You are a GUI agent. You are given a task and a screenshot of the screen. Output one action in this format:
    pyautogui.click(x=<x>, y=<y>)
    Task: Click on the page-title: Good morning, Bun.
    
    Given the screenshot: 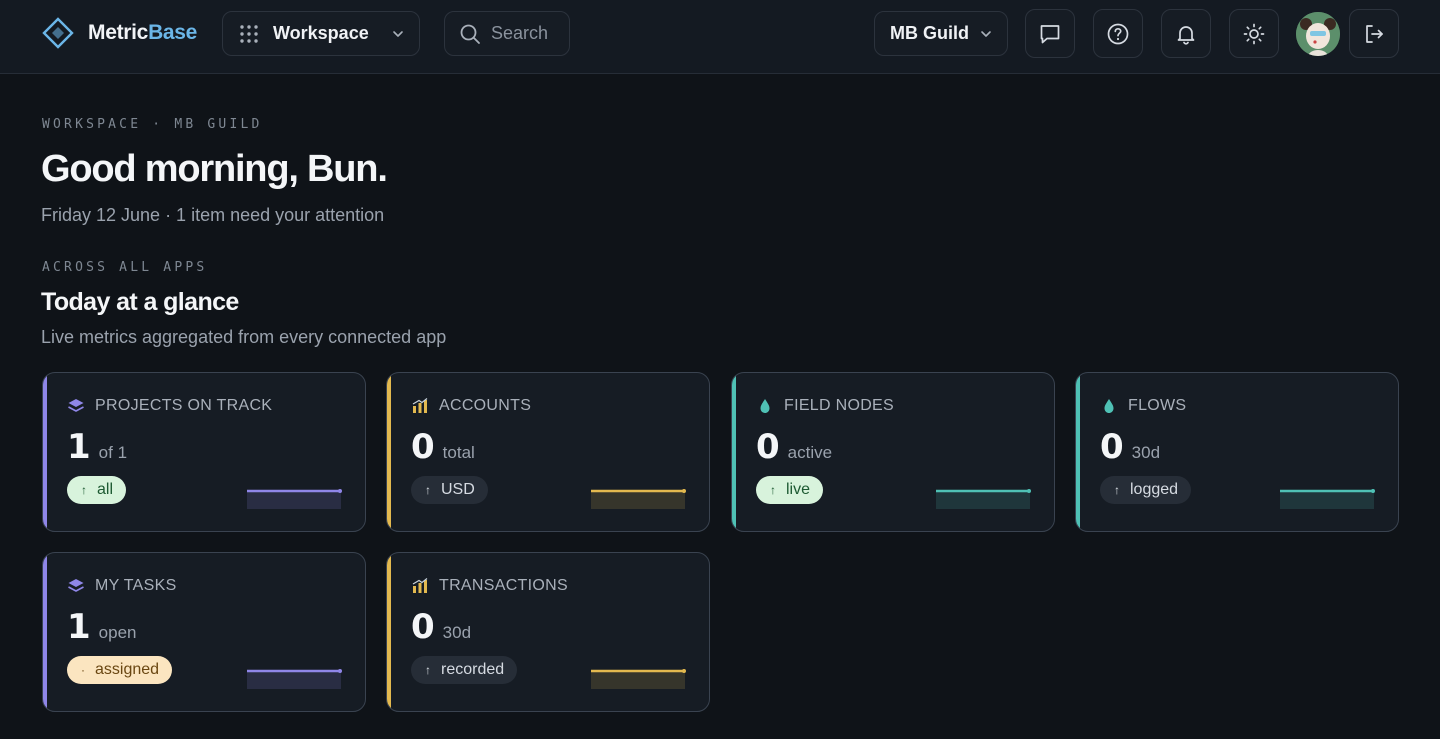 What is the action you would take?
    pyautogui.click(x=214, y=169)
    